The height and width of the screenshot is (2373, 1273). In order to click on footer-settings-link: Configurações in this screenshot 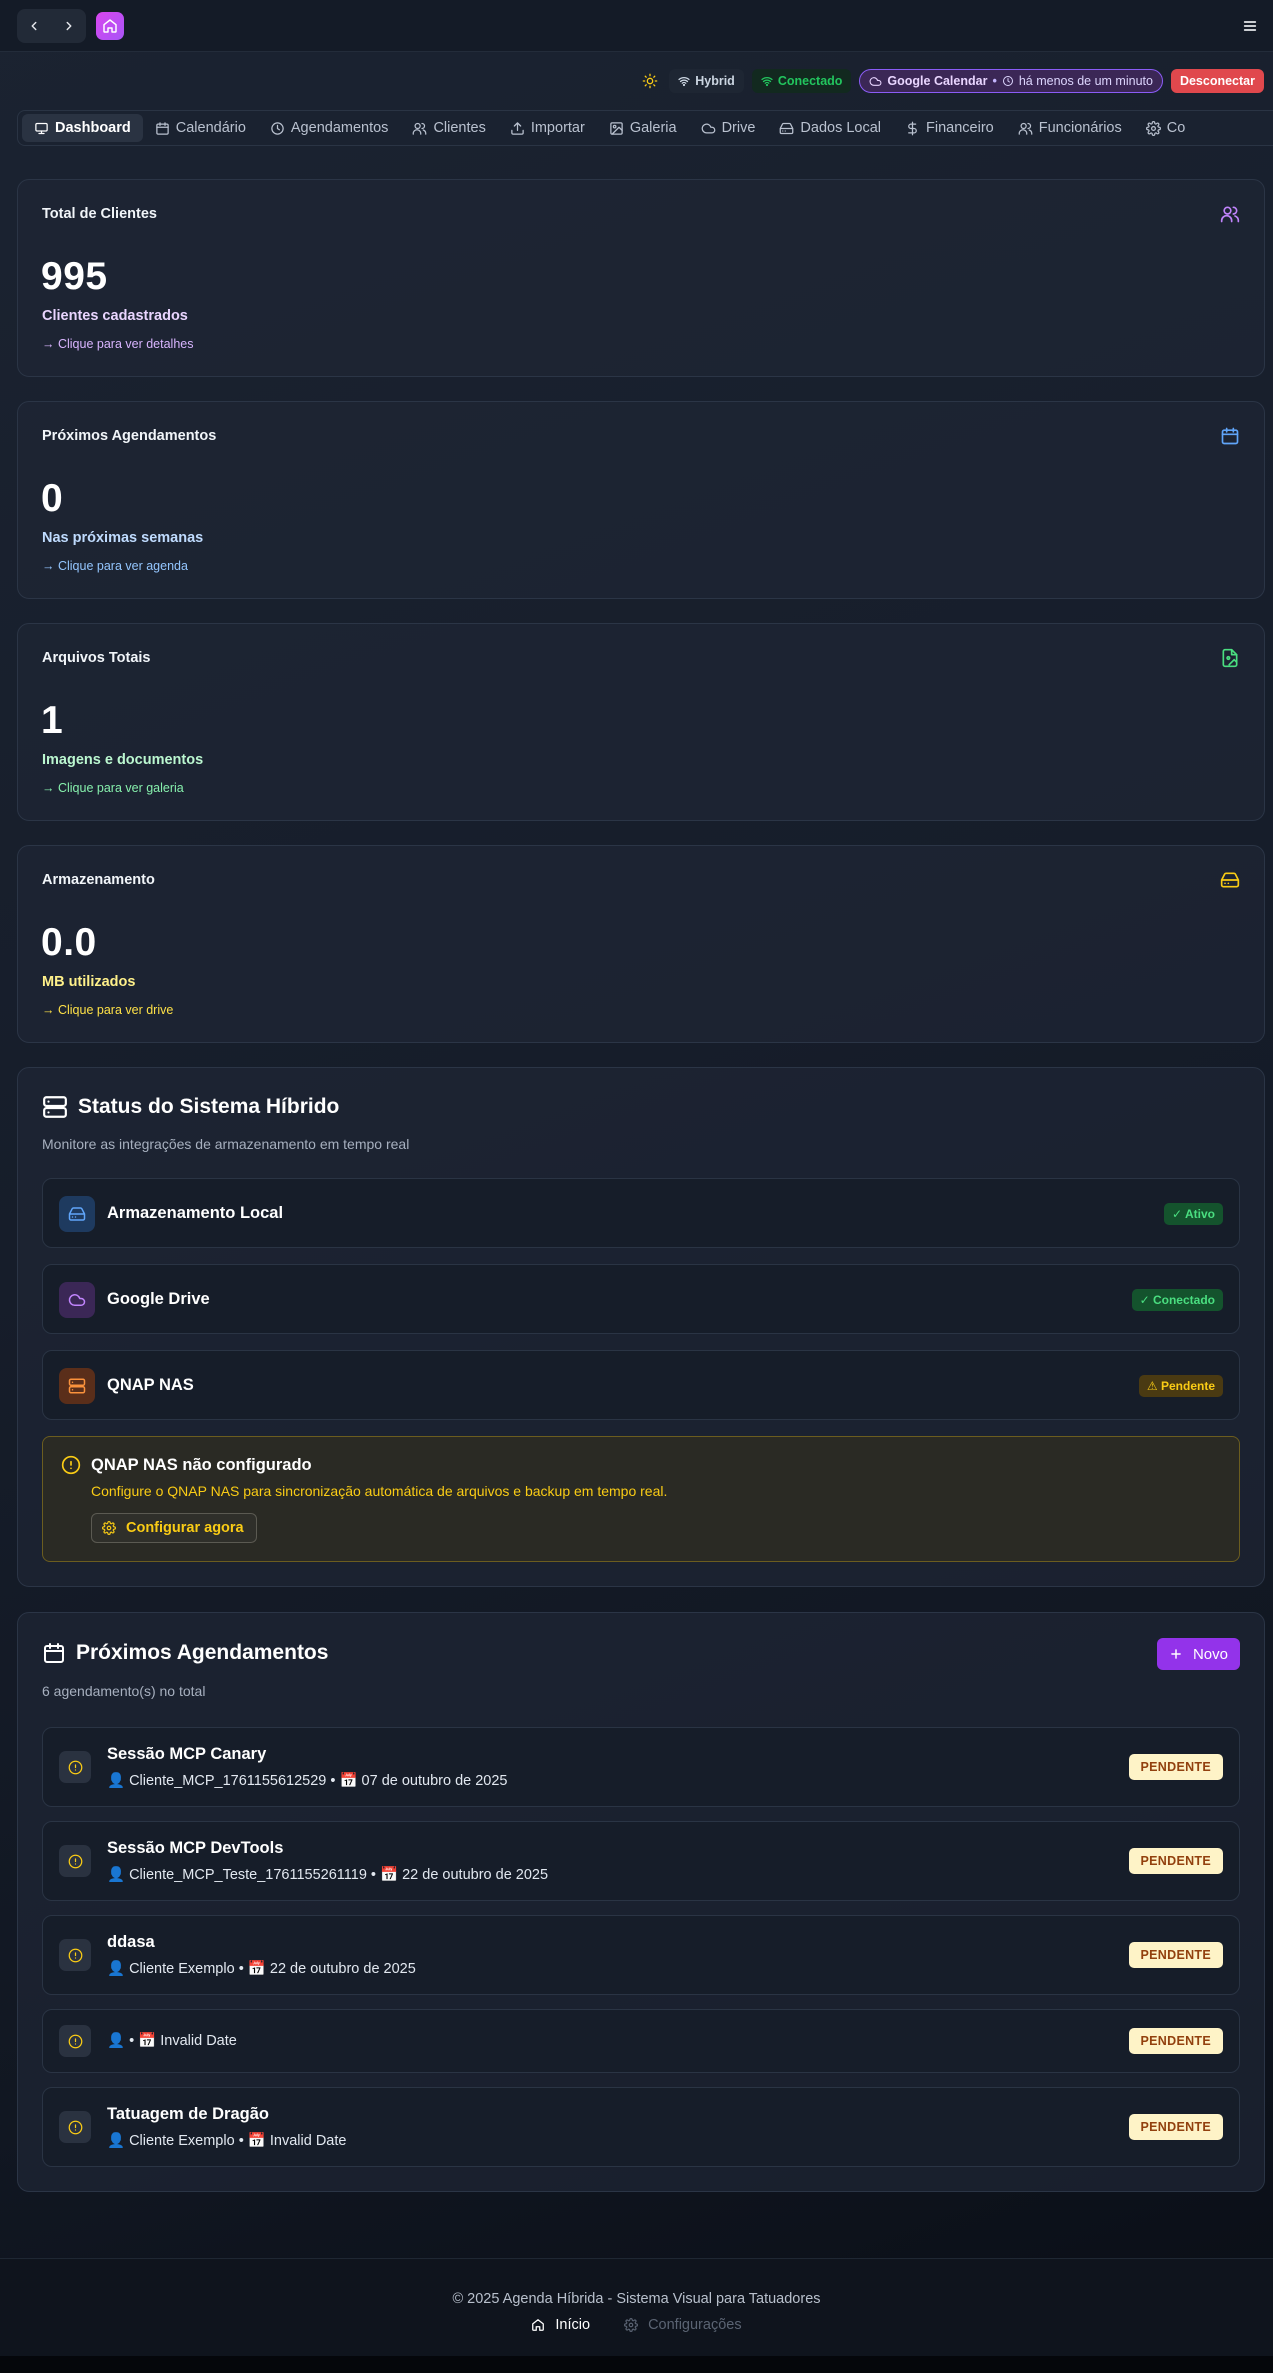, I will do `click(683, 2325)`.